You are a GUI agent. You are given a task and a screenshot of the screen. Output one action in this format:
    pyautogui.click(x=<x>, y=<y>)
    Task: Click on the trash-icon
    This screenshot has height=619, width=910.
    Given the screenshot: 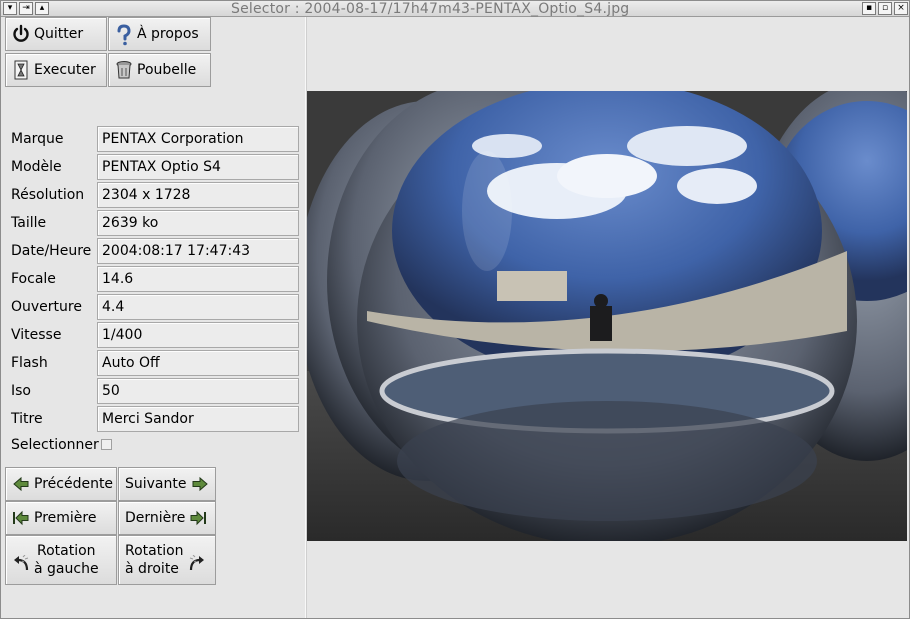 What is the action you would take?
    pyautogui.click(x=124, y=70)
    